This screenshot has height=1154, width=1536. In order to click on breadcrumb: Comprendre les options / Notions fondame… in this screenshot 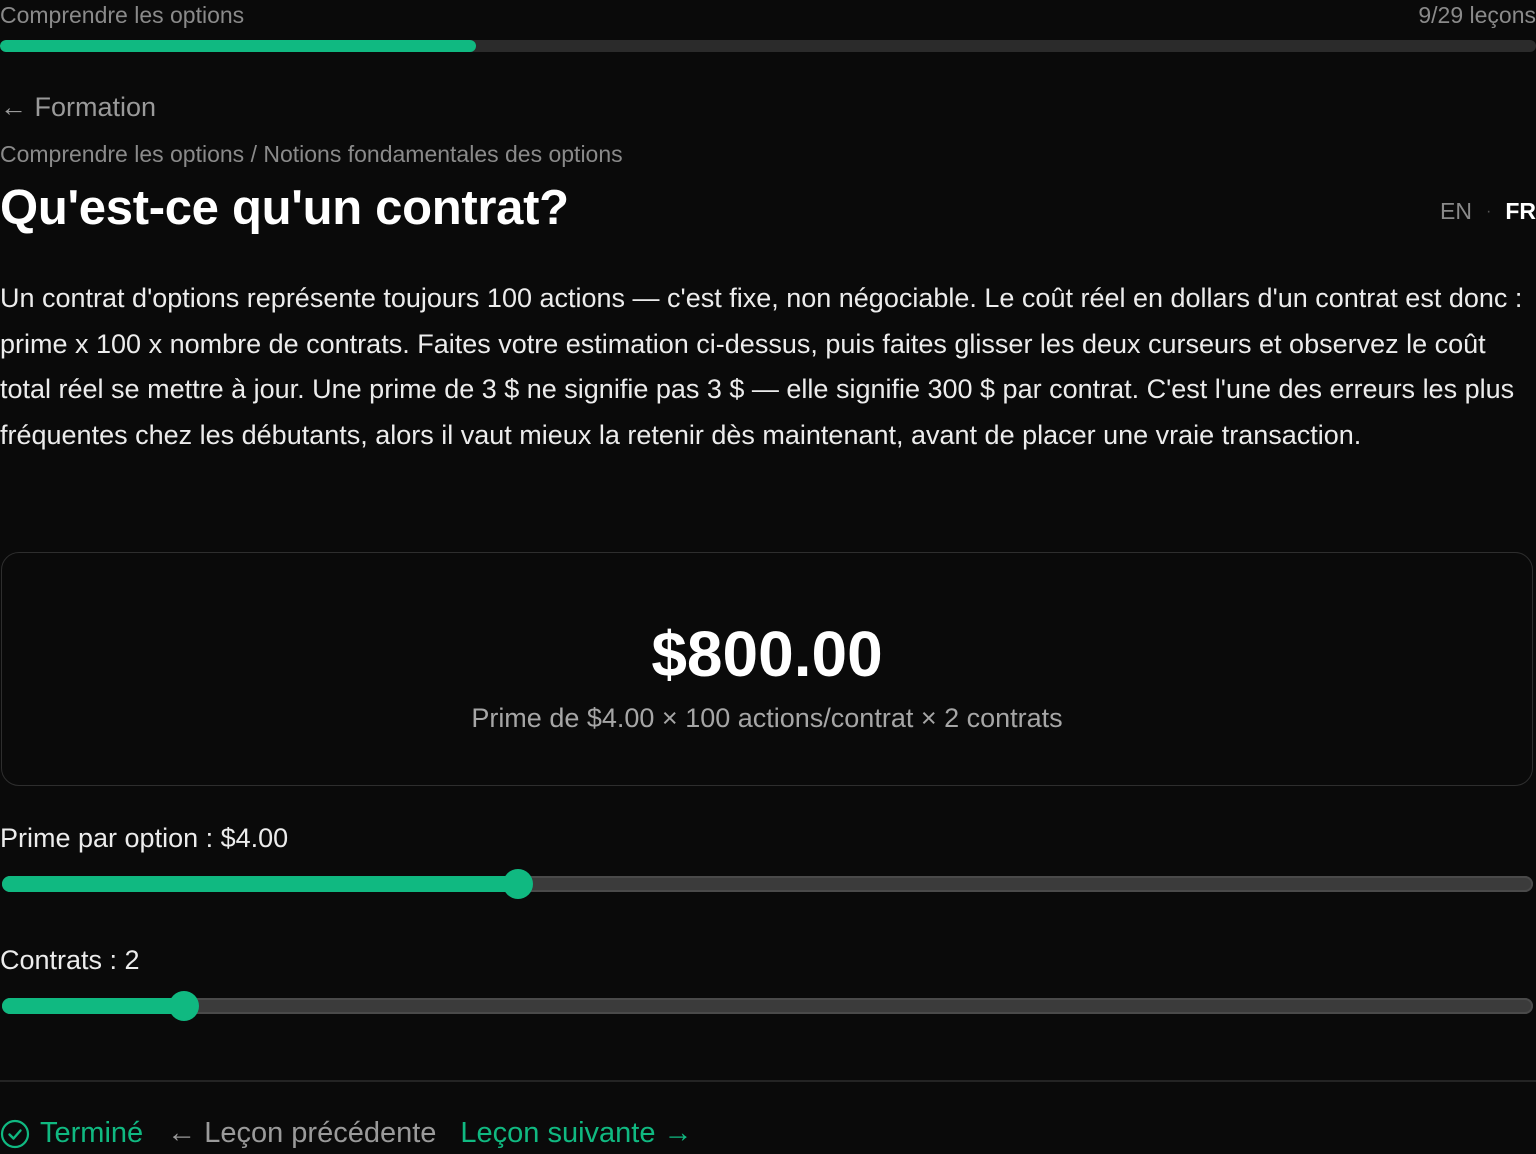, I will do `click(311, 154)`.